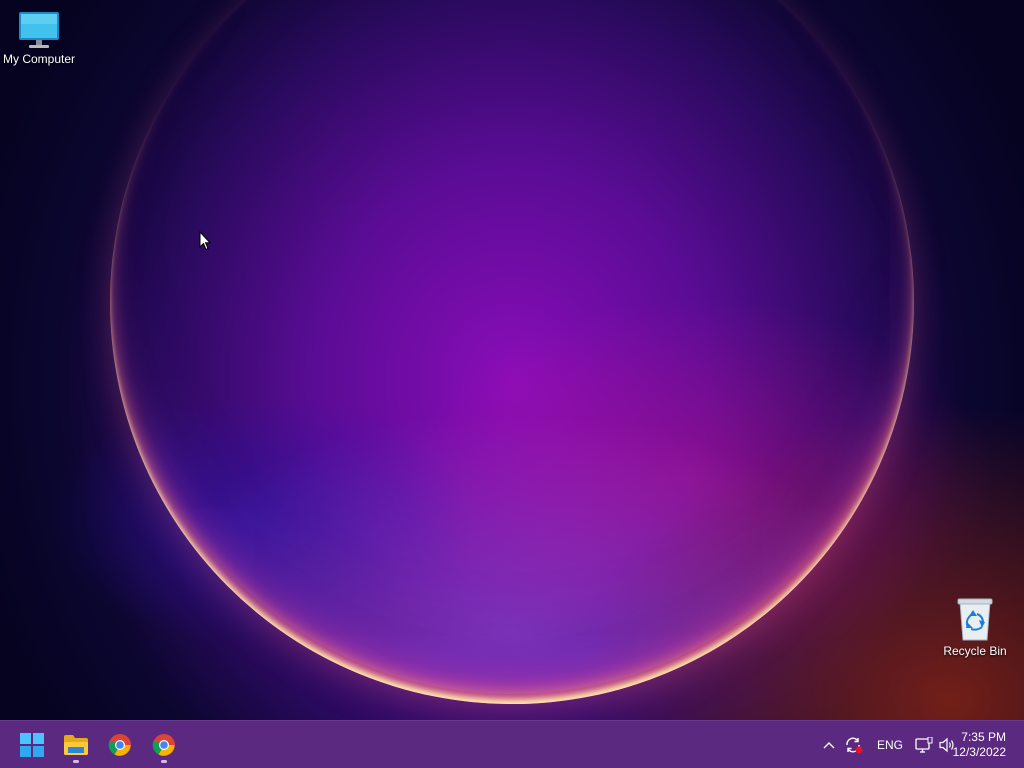 The height and width of the screenshot is (768, 1024). I want to click on taskbar-chrome-running, so click(164, 745).